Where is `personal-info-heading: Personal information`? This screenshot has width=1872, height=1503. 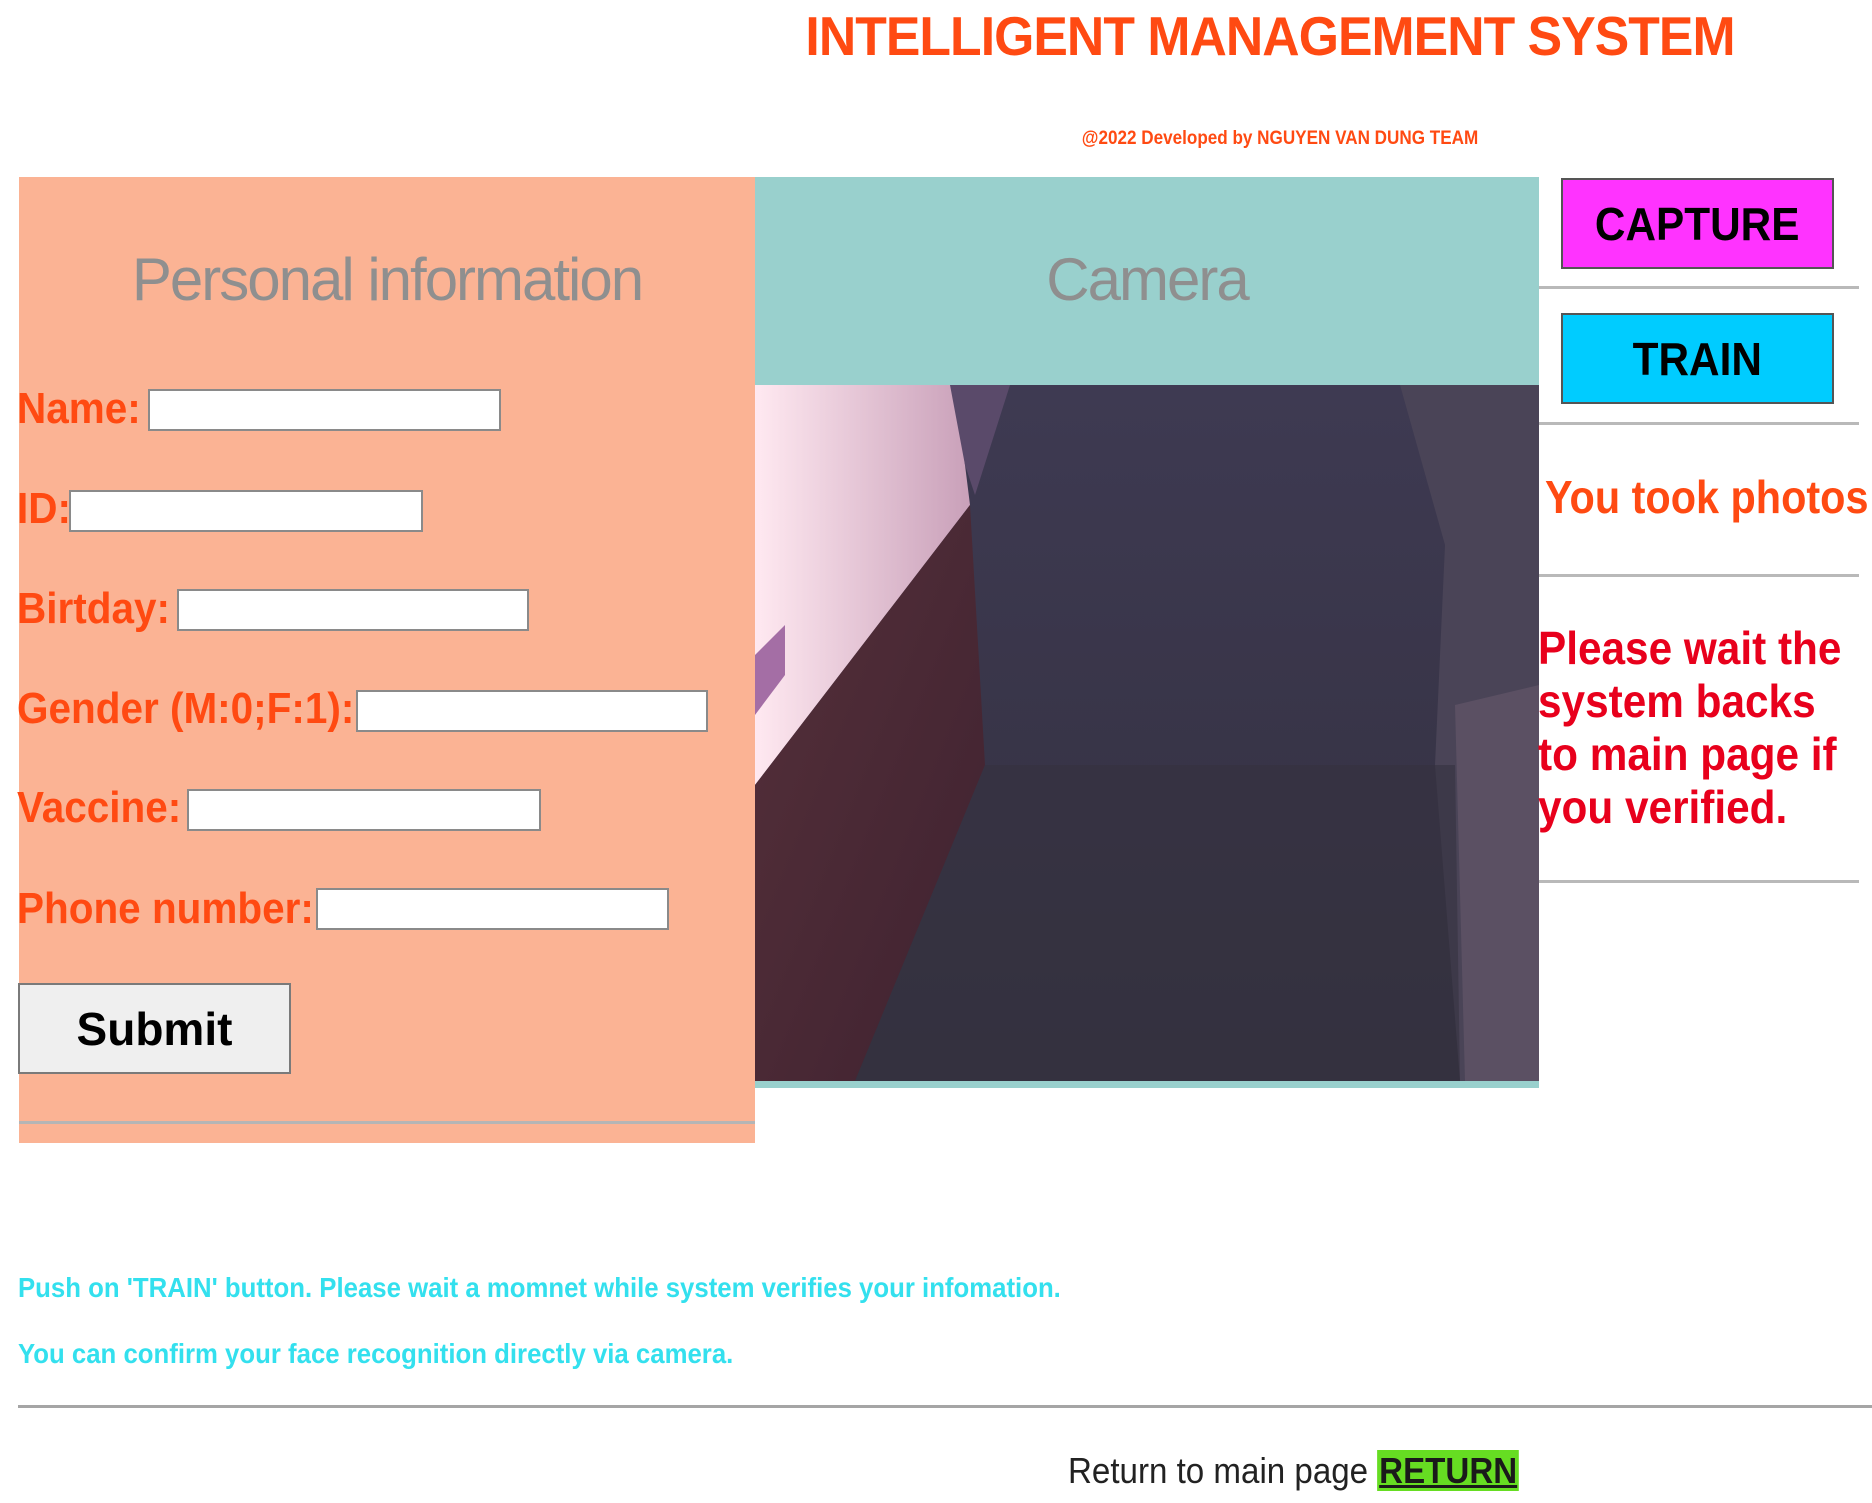
personal-info-heading: Personal information is located at coordinates (387, 279).